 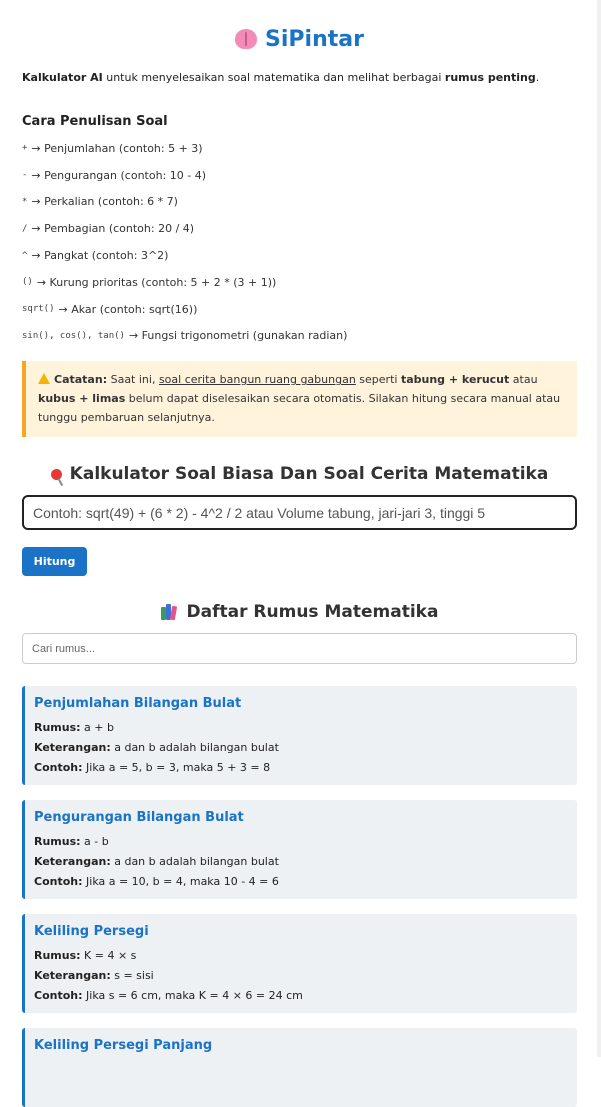 What do you see at coordinates (25, 228) in the screenshot?
I see `rule-code: /` at bounding box center [25, 228].